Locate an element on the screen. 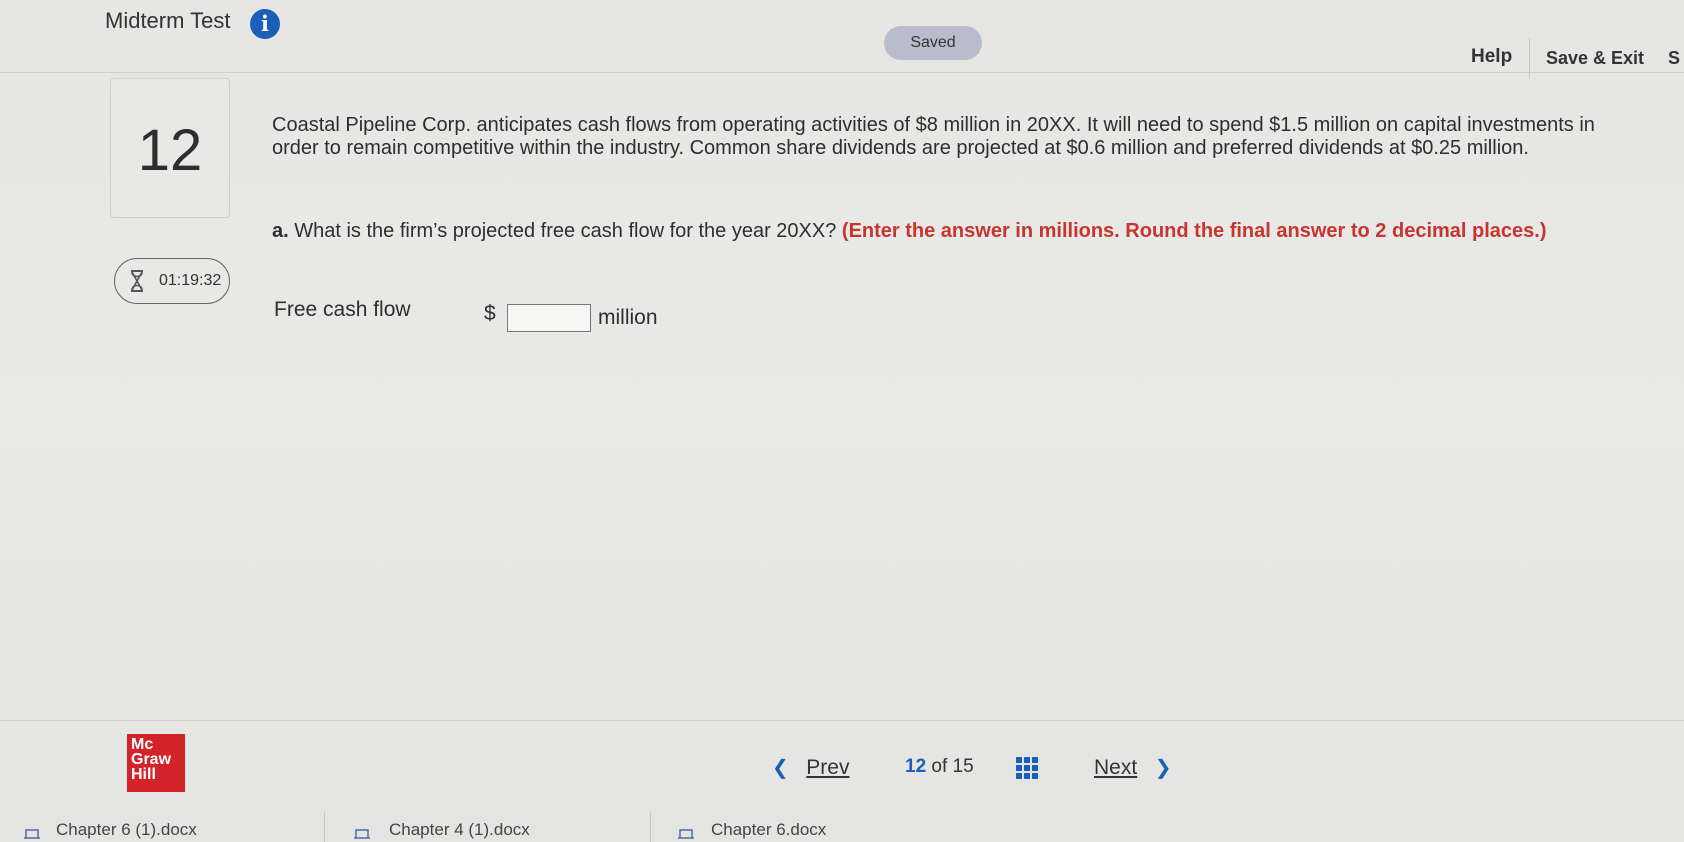 This screenshot has height=842, width=1684. hourglass-icon is located at coordinates (137, 281).